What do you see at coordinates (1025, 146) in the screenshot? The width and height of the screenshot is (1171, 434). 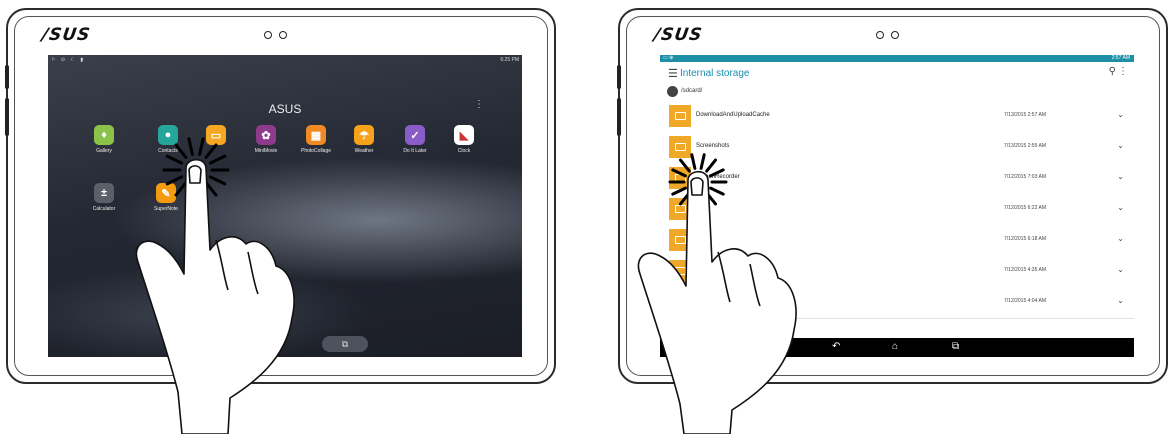 I see `folder-date: 7/13/2015 2:55 AM` at bounding box center [1025, 146].